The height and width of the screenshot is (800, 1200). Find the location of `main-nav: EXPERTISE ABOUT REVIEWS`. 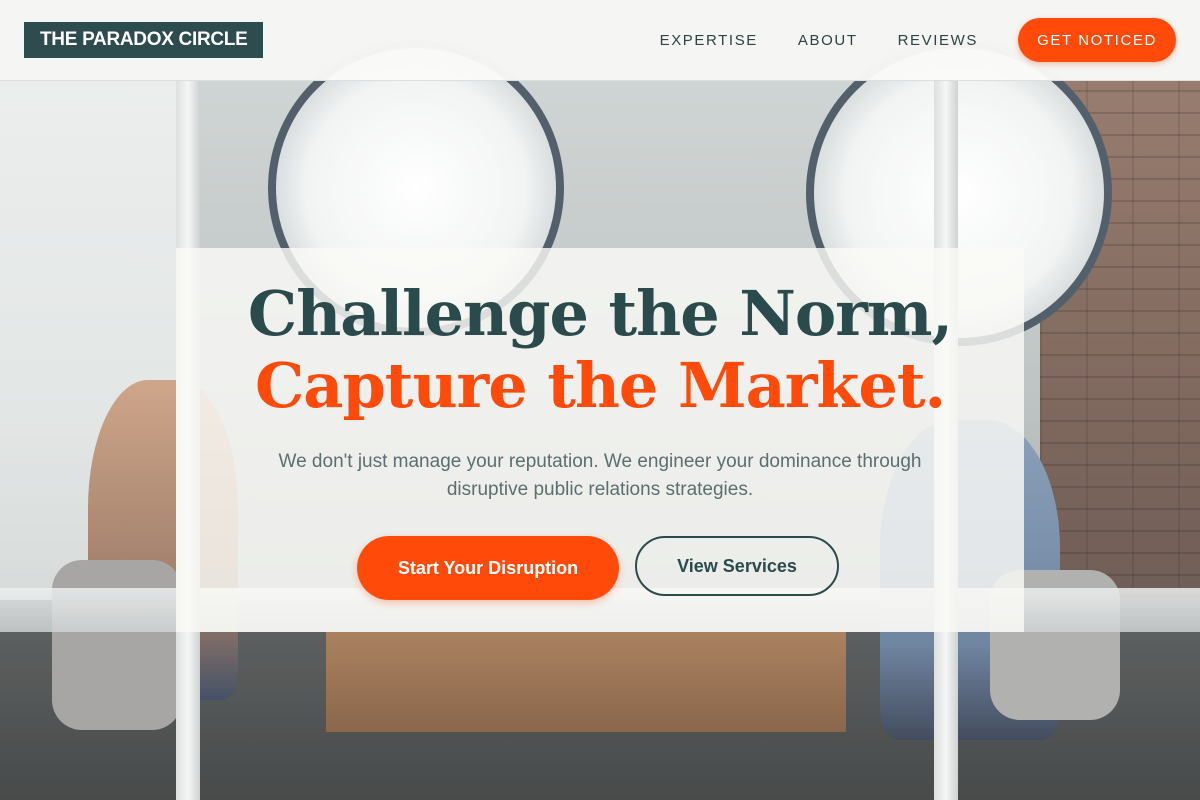

main-nav: EXPERTISE ABOUT REVIEWS is located at coordinates (819, 40).